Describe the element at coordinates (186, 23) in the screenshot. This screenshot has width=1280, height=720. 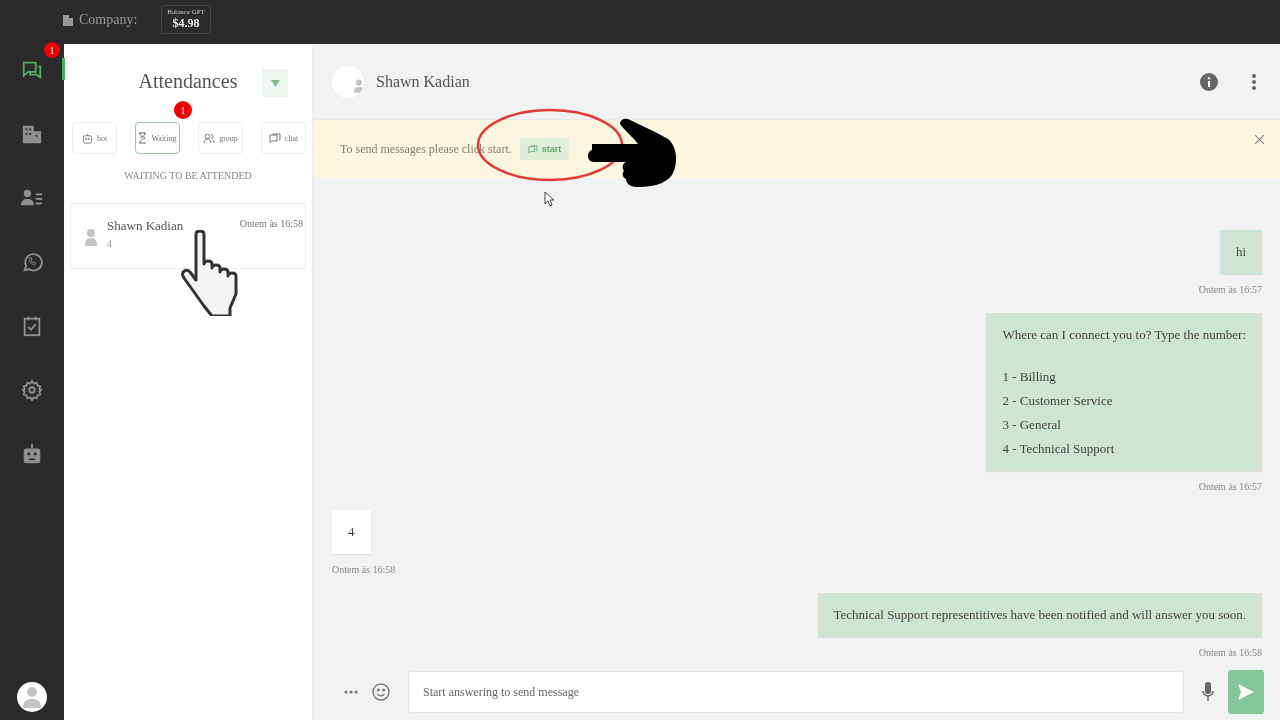
I see `balance-value: $4.98` at that location.